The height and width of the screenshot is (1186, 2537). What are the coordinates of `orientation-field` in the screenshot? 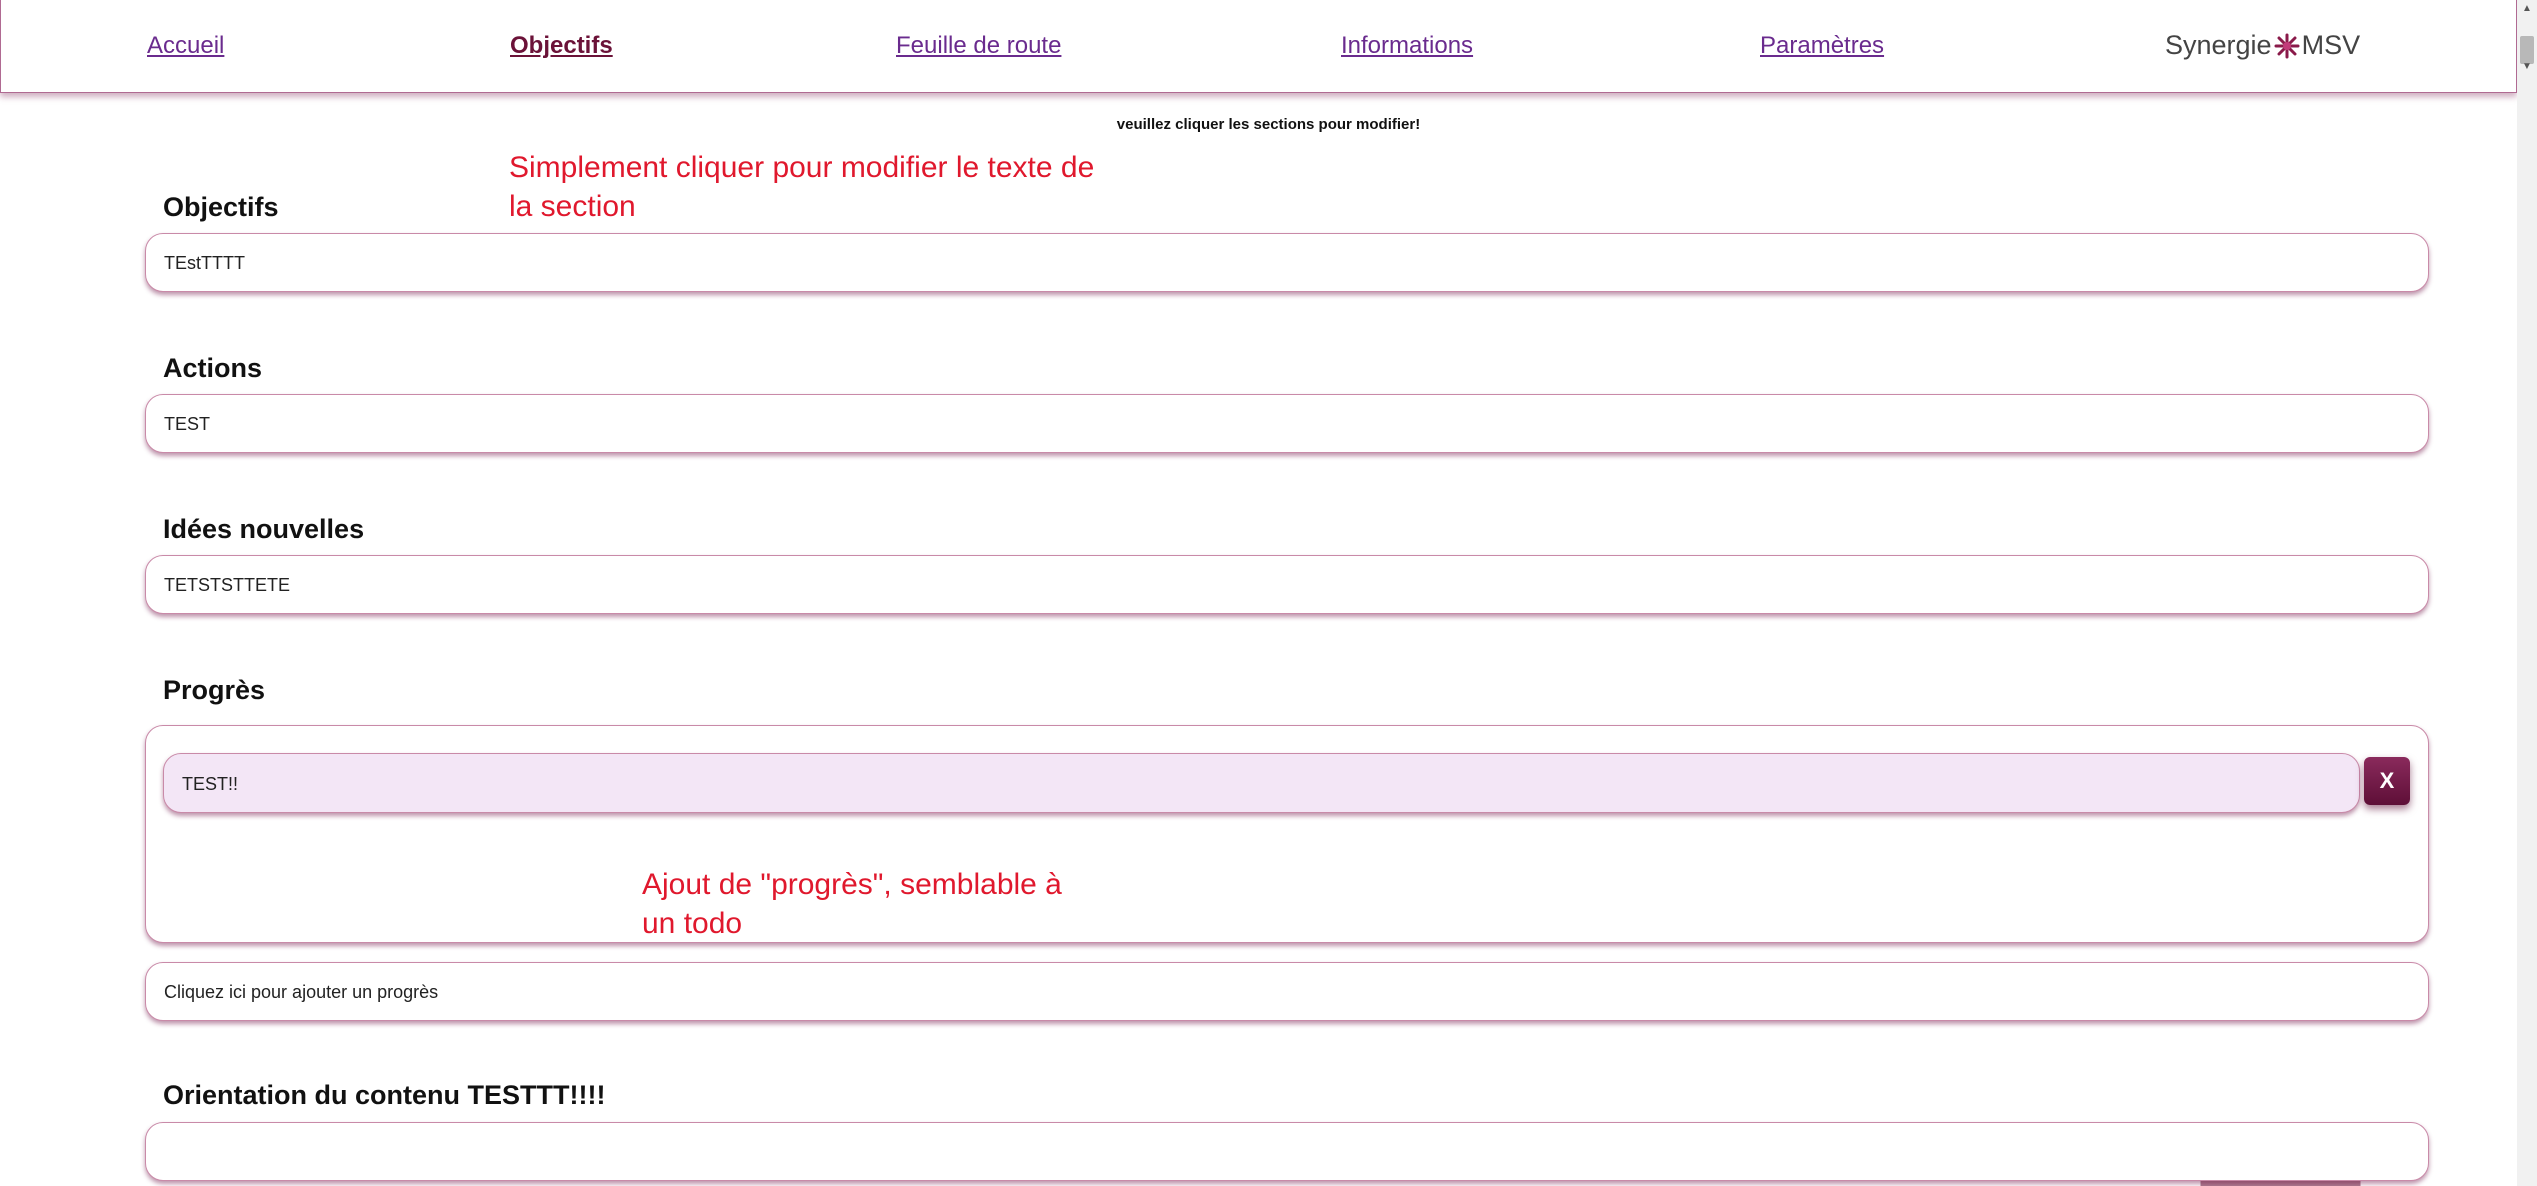 It's located at (1287, 1151).